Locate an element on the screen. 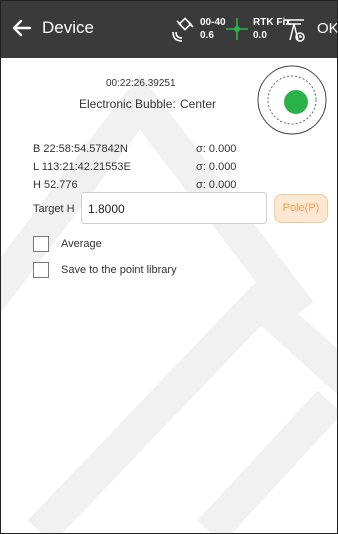 The height and width of the screenshot is (534, 338). save-to-library-option: Save to the point library is located at coordinates (133, 272).